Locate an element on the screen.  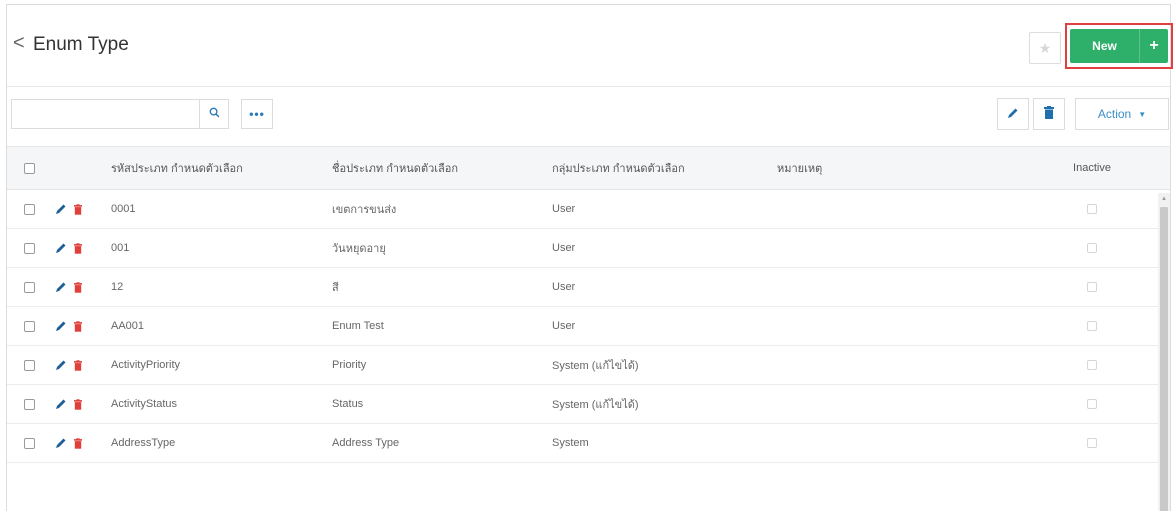
column-header-inactive: Inactive is located at coordinates (1092, 168).